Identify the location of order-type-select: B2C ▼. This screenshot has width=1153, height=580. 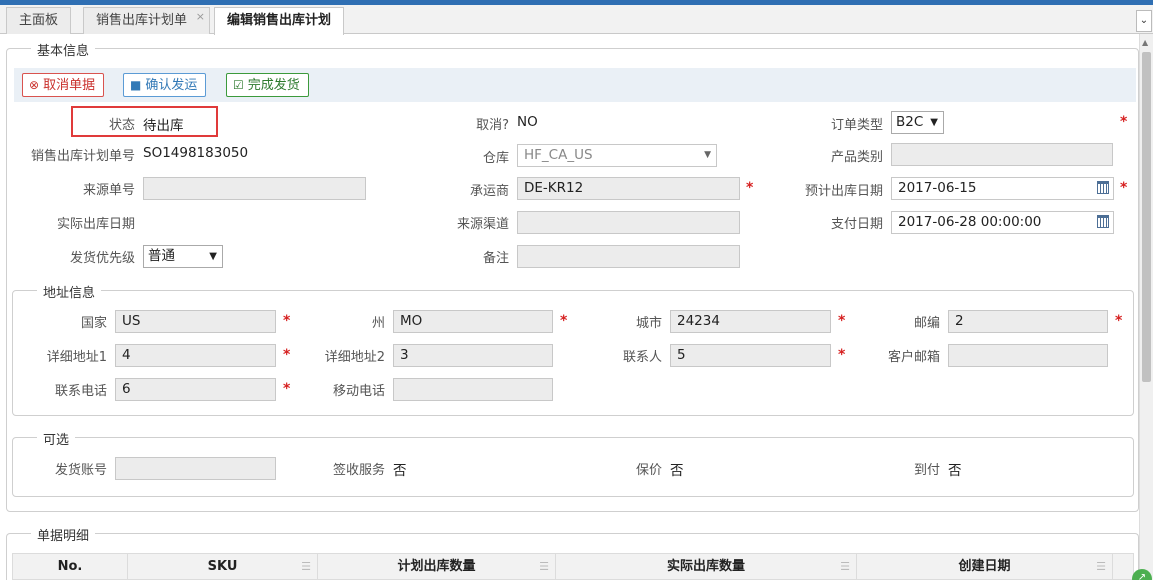
(917, 122).